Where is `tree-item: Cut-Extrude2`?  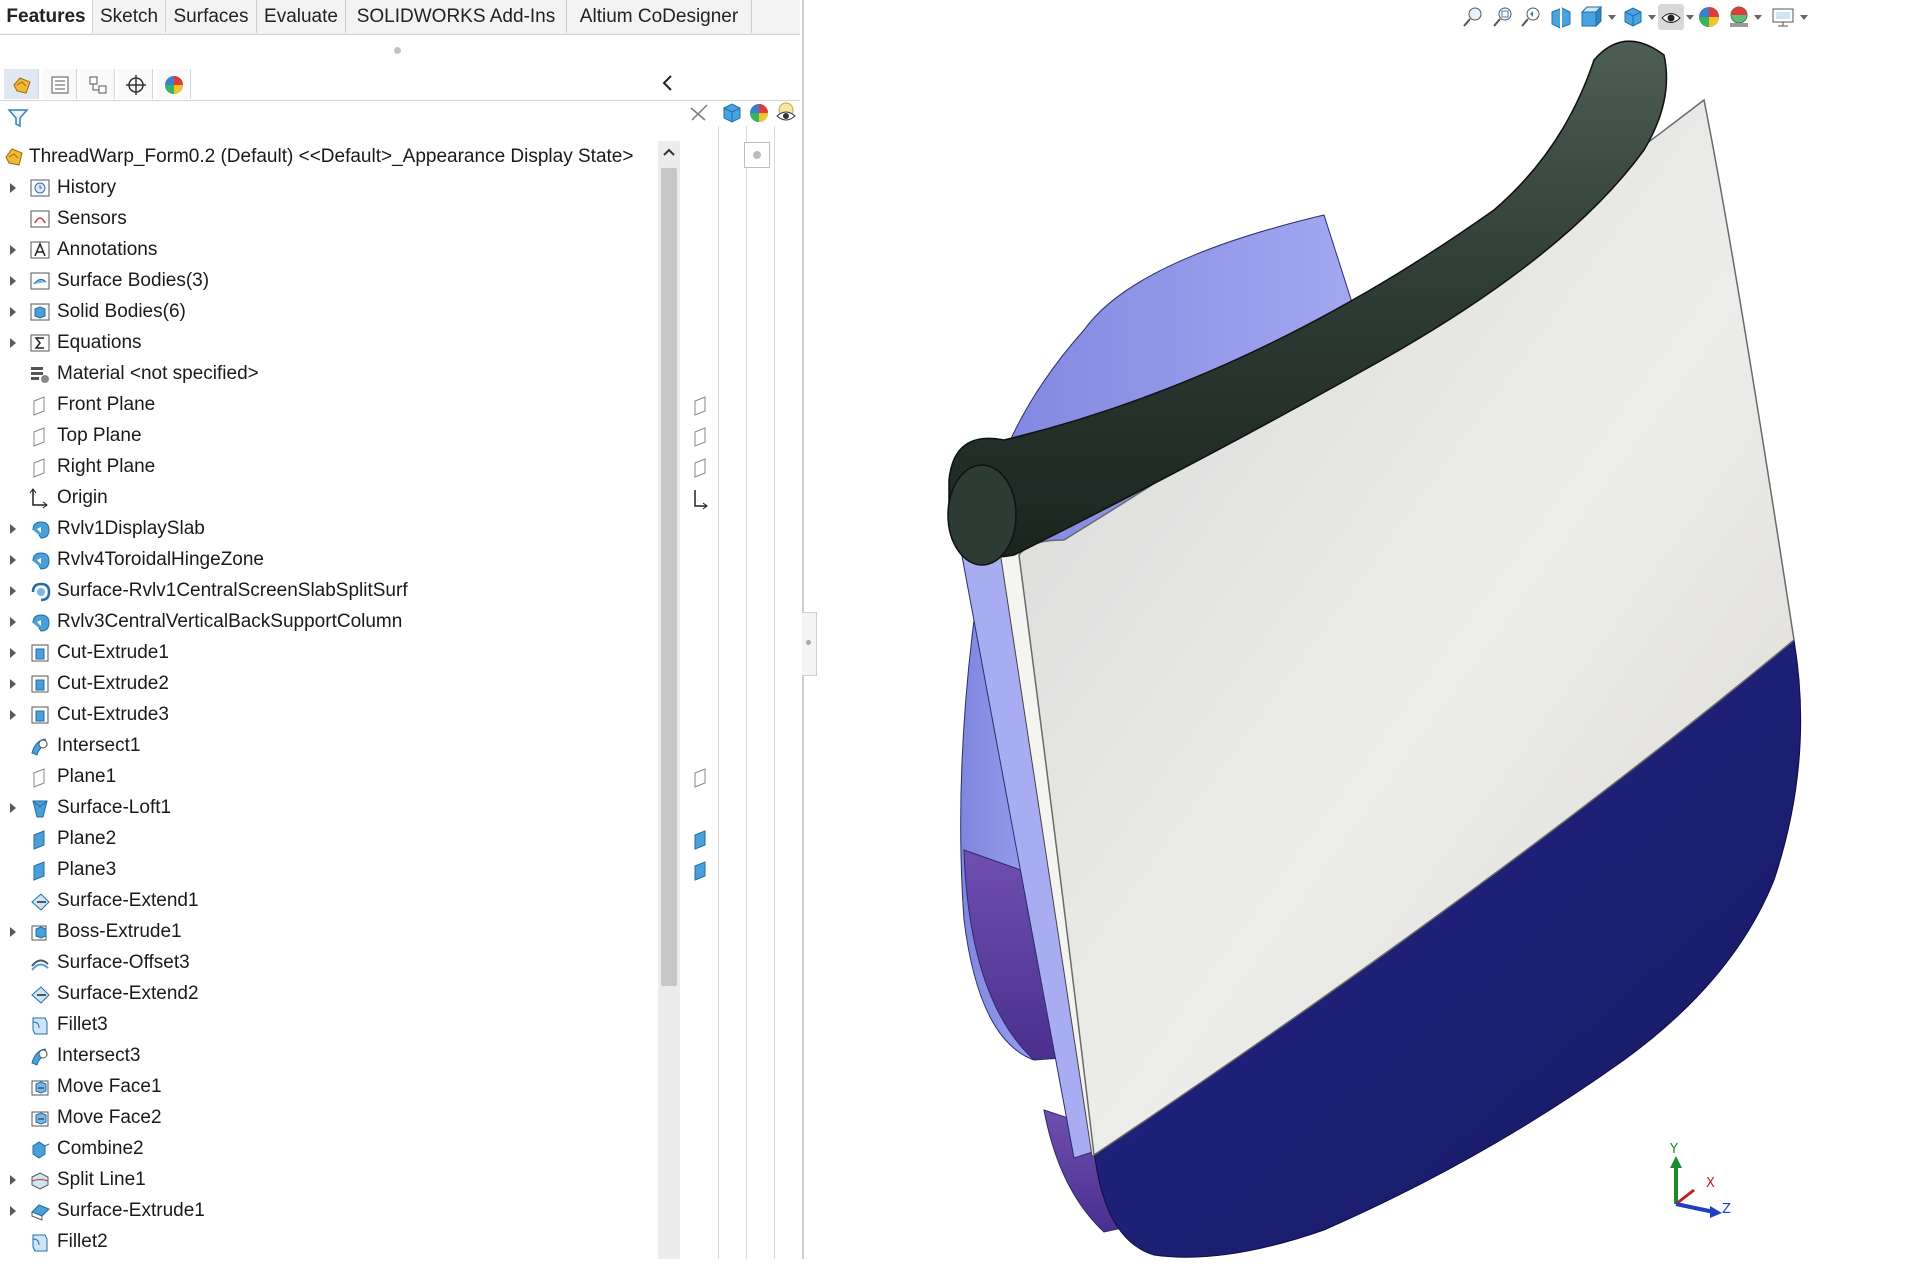
tree-item: Cut-Extrude2 is located at coordinates (330, 684).